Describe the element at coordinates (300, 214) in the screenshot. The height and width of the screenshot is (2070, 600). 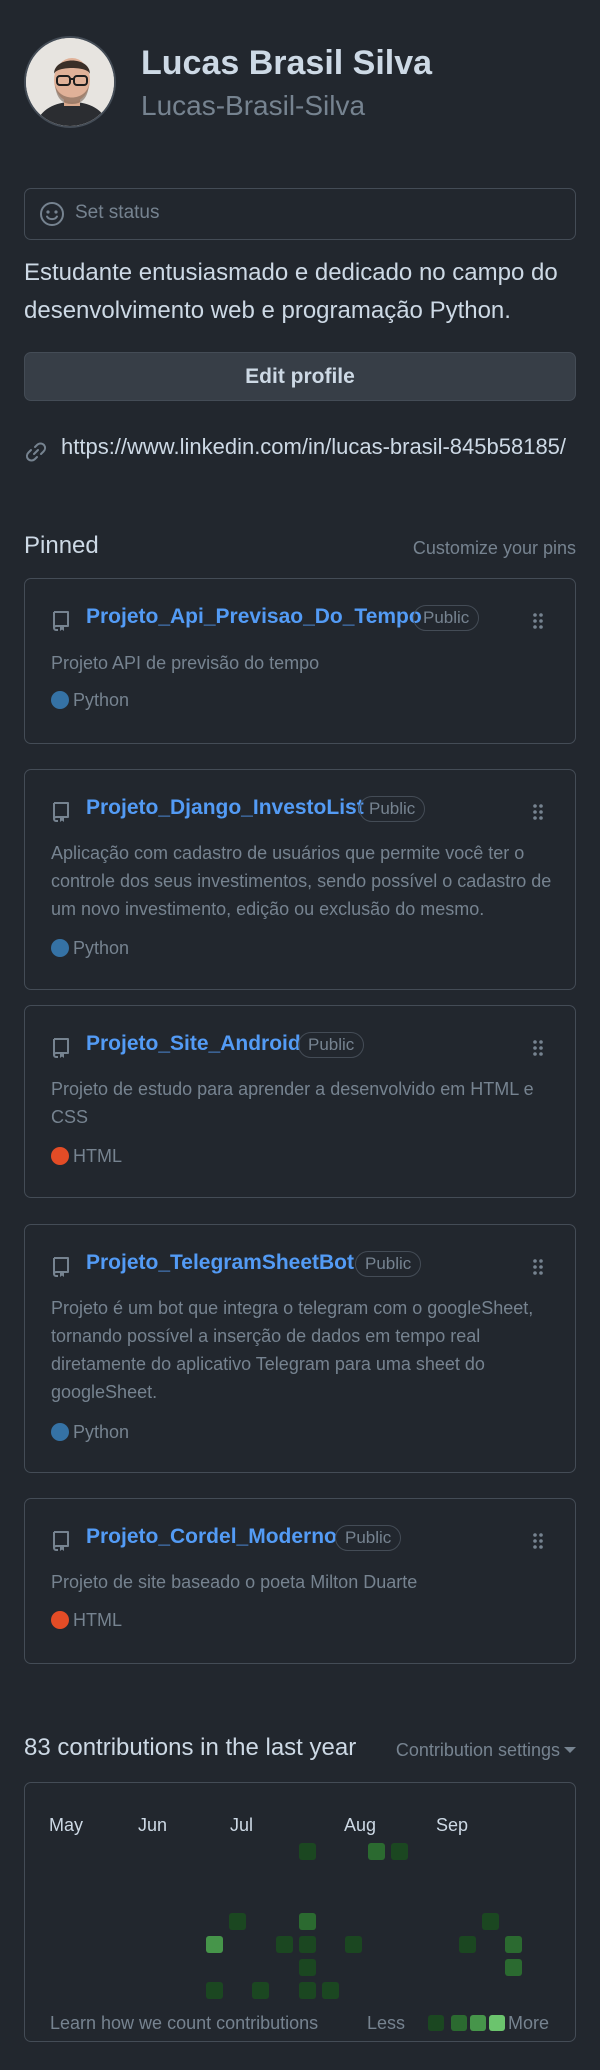
I see `set-status-button: Set status` at that location.